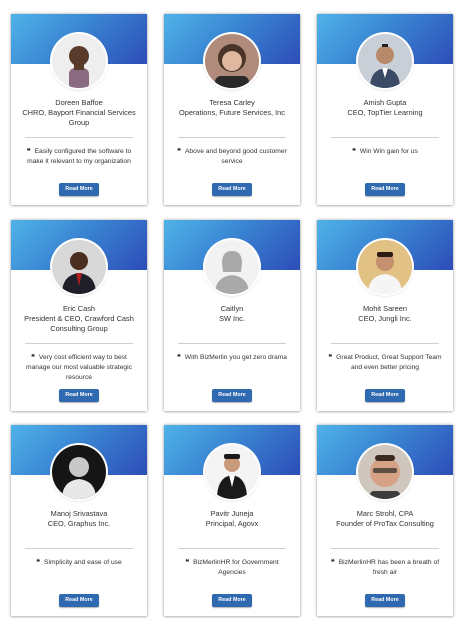  I want to click on testimonial-quote: ❝ Simplicity and ease of use, so click(79, 562).